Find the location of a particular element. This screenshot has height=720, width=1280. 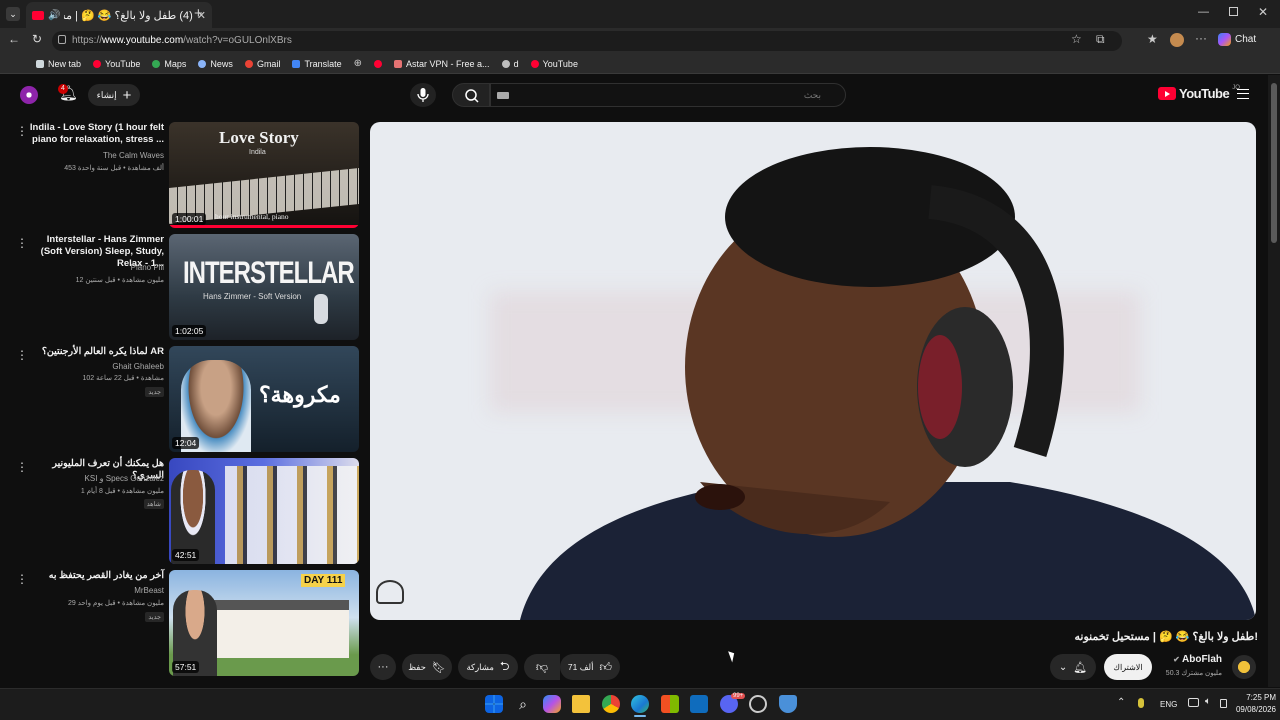

page-scrollbar is located at coordinates (1274, 381).